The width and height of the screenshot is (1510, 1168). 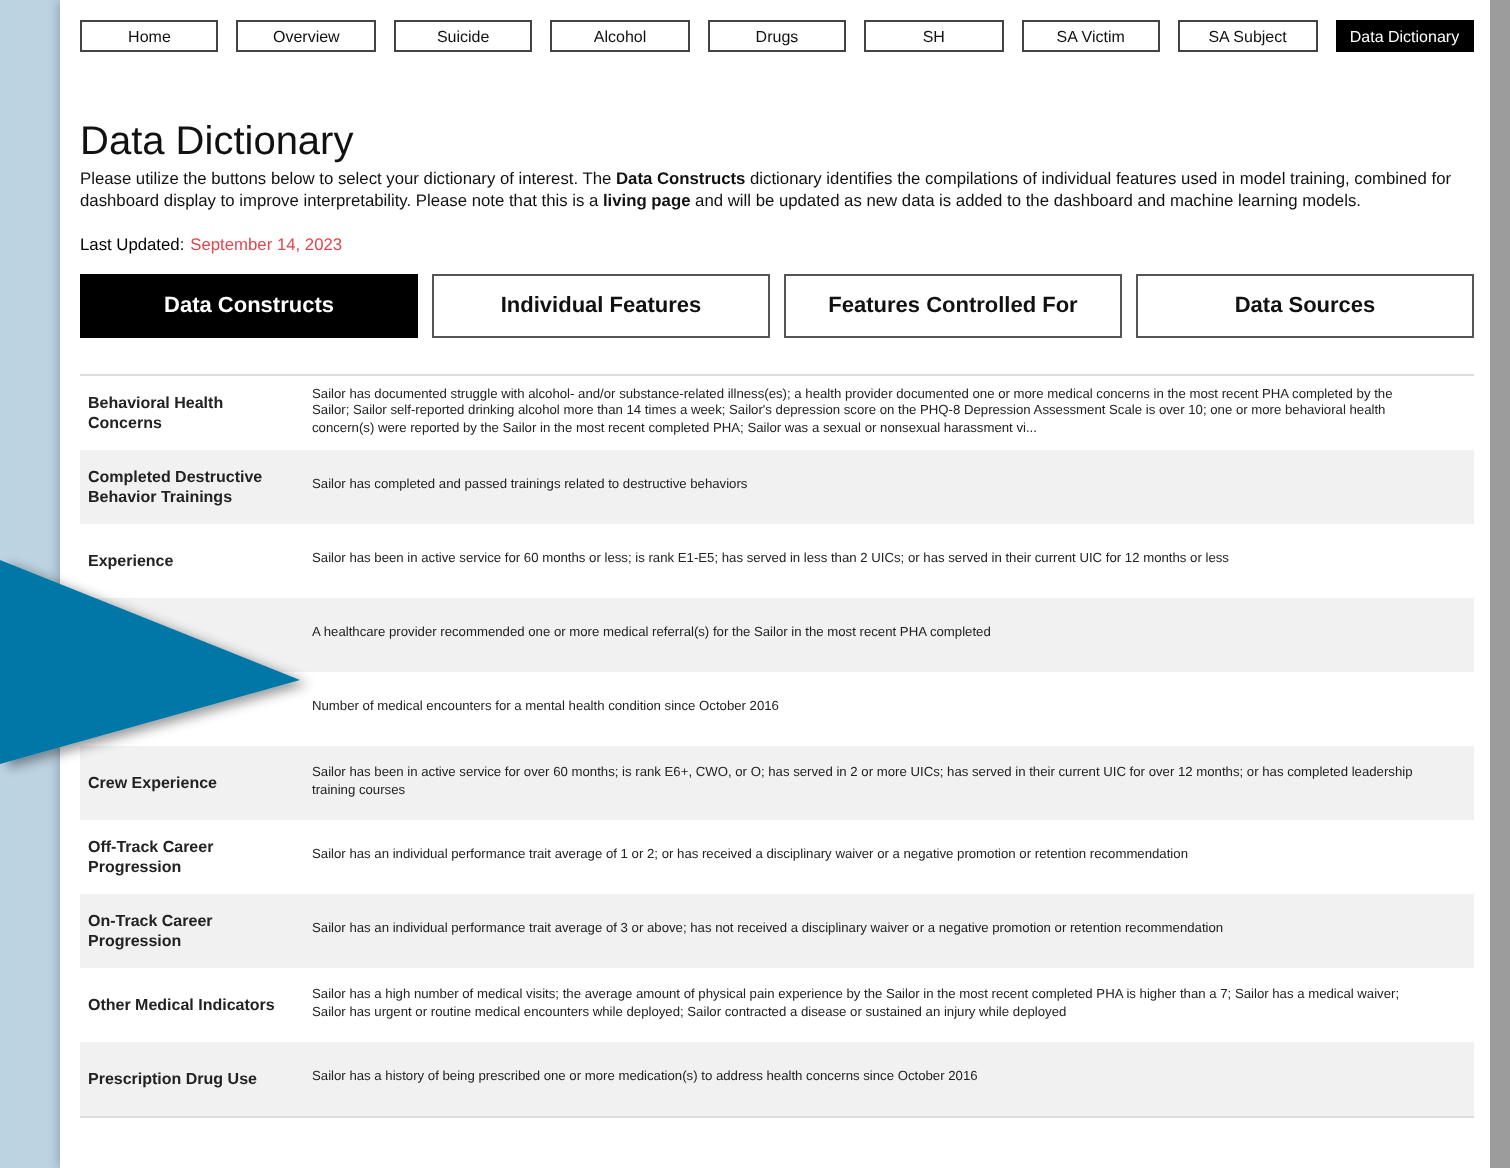 What do you see at coordinates (1404, 36) in the screenshot?
I see `nav-tab: Data Dictionary` at bounding box center [1404, 36].